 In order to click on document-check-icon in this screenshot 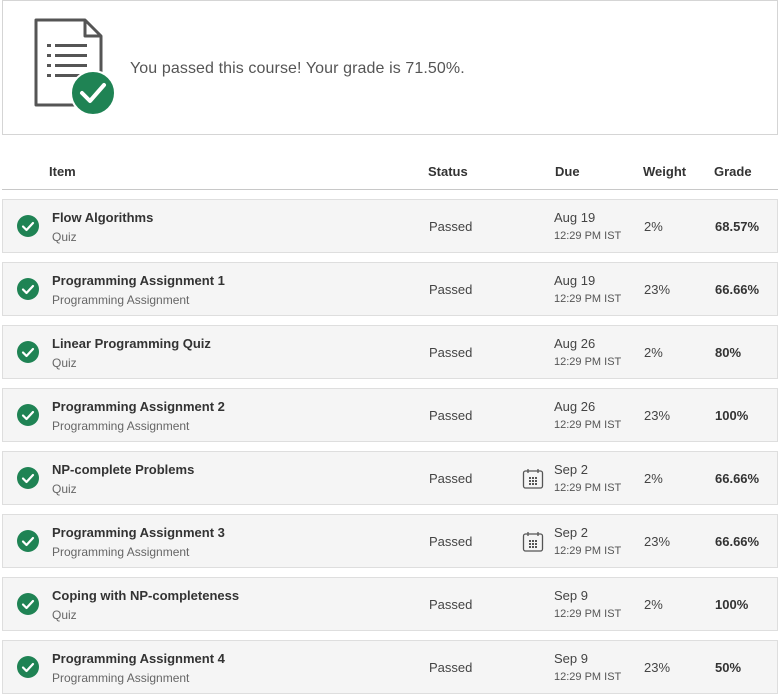, I will do `click(75, 67)`.